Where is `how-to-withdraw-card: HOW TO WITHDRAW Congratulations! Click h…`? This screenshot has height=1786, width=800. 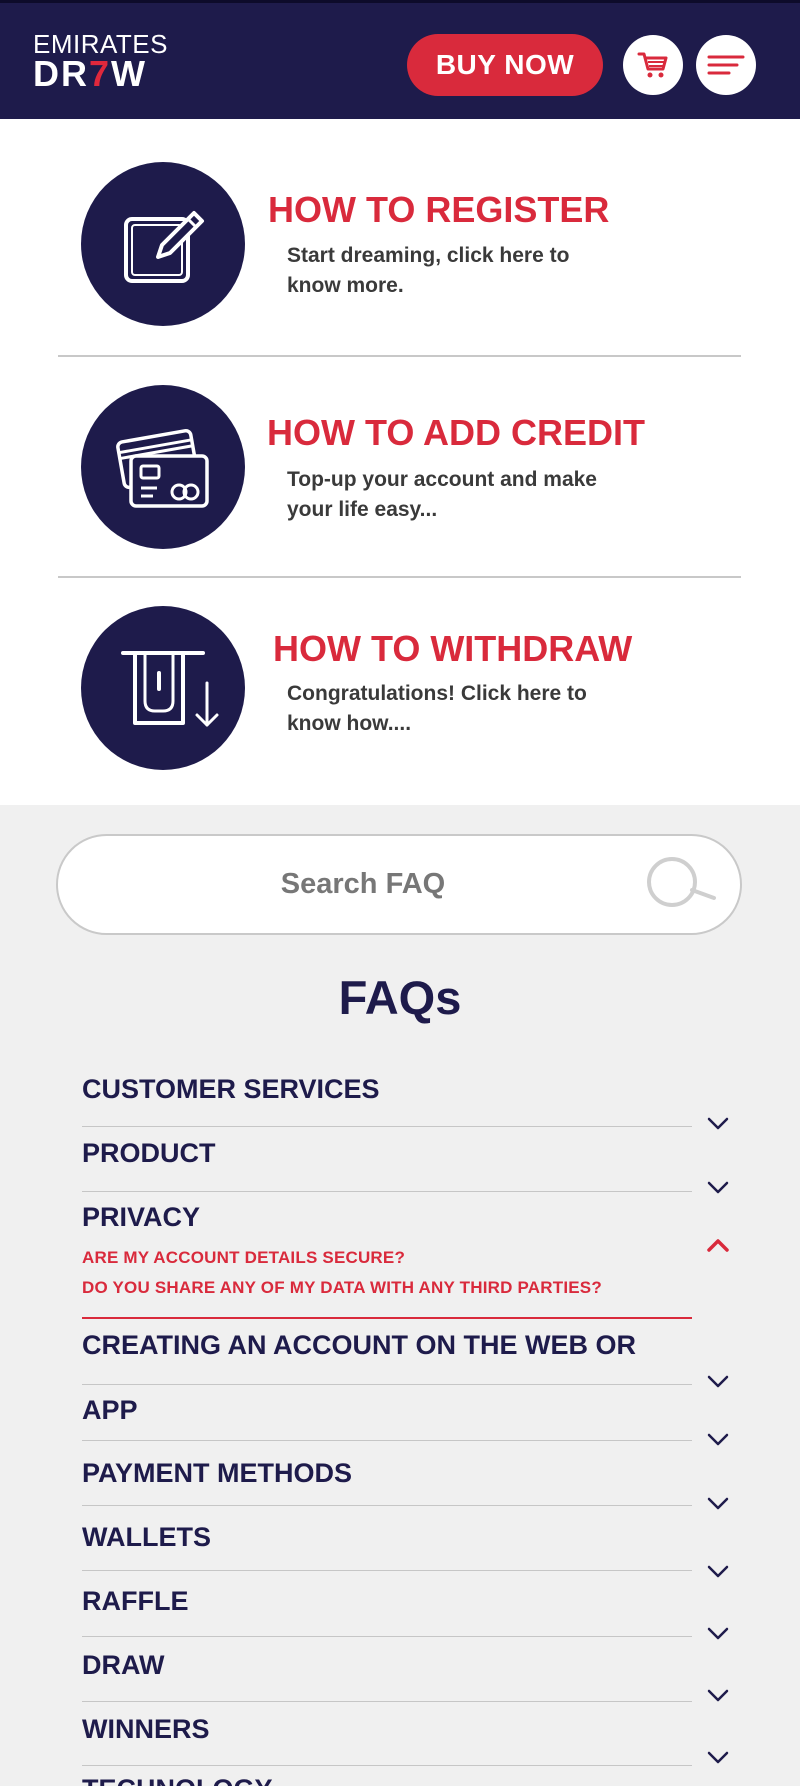 how-to-withdraw-card: HOW TO WITHDRAW Congratulations! Click h… is located at coordinates (400, 674).